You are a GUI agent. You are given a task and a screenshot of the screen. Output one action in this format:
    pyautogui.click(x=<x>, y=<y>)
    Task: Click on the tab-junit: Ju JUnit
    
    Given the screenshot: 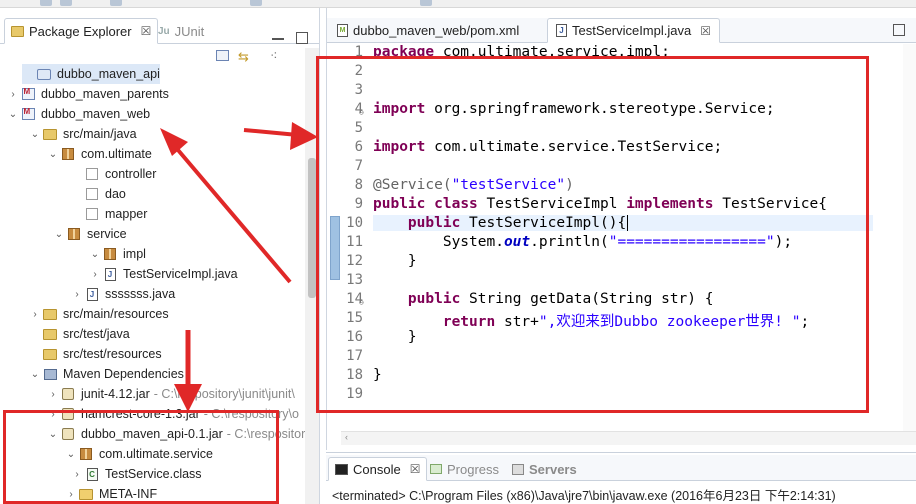 What is the action you would take?
    pyautogui.click(x=181, y=31)
    